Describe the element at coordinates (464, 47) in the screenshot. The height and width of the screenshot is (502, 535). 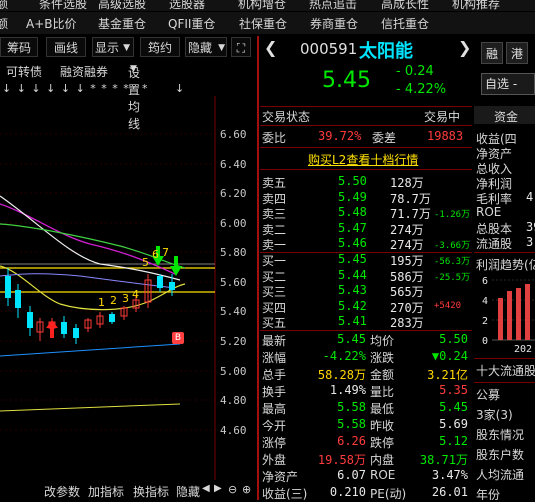
I see `next-stock-icon: ❯` at that location.